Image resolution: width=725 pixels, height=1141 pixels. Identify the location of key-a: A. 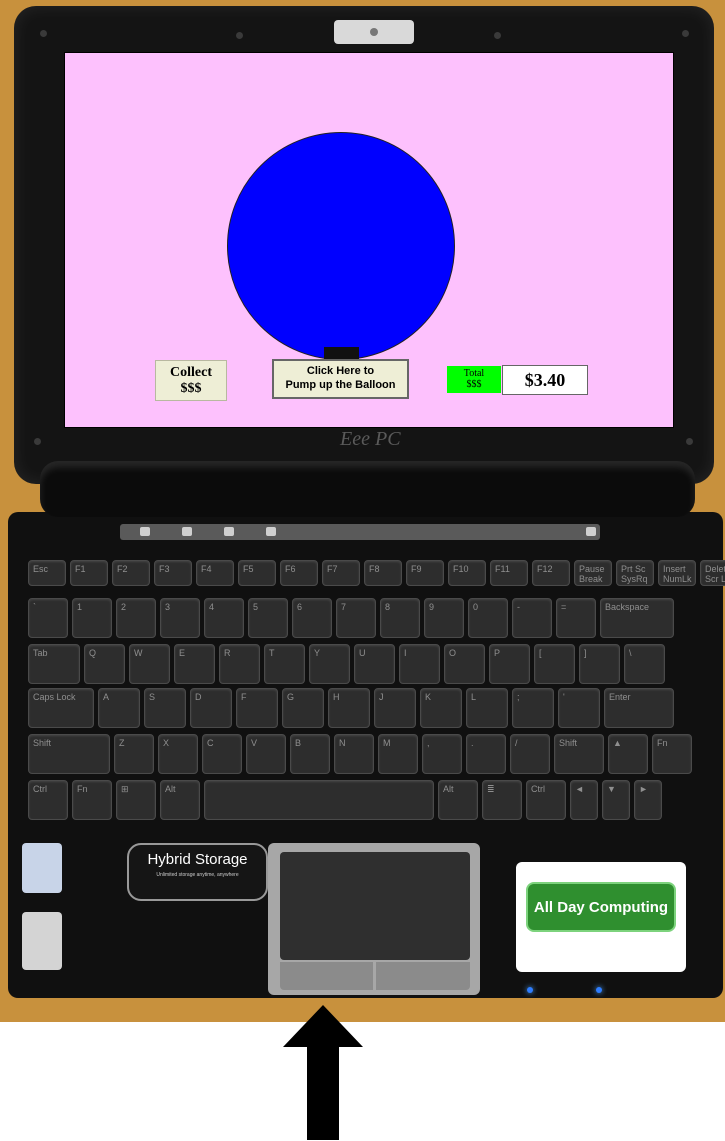
(119, 708).